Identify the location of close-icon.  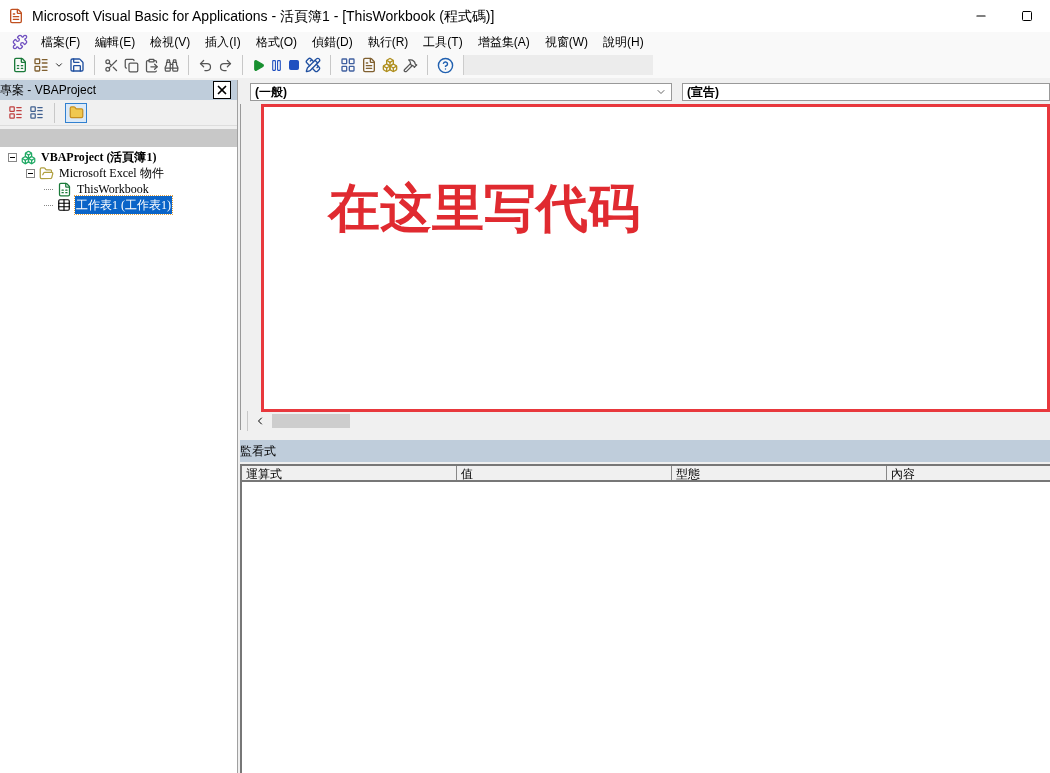
(222, 90).